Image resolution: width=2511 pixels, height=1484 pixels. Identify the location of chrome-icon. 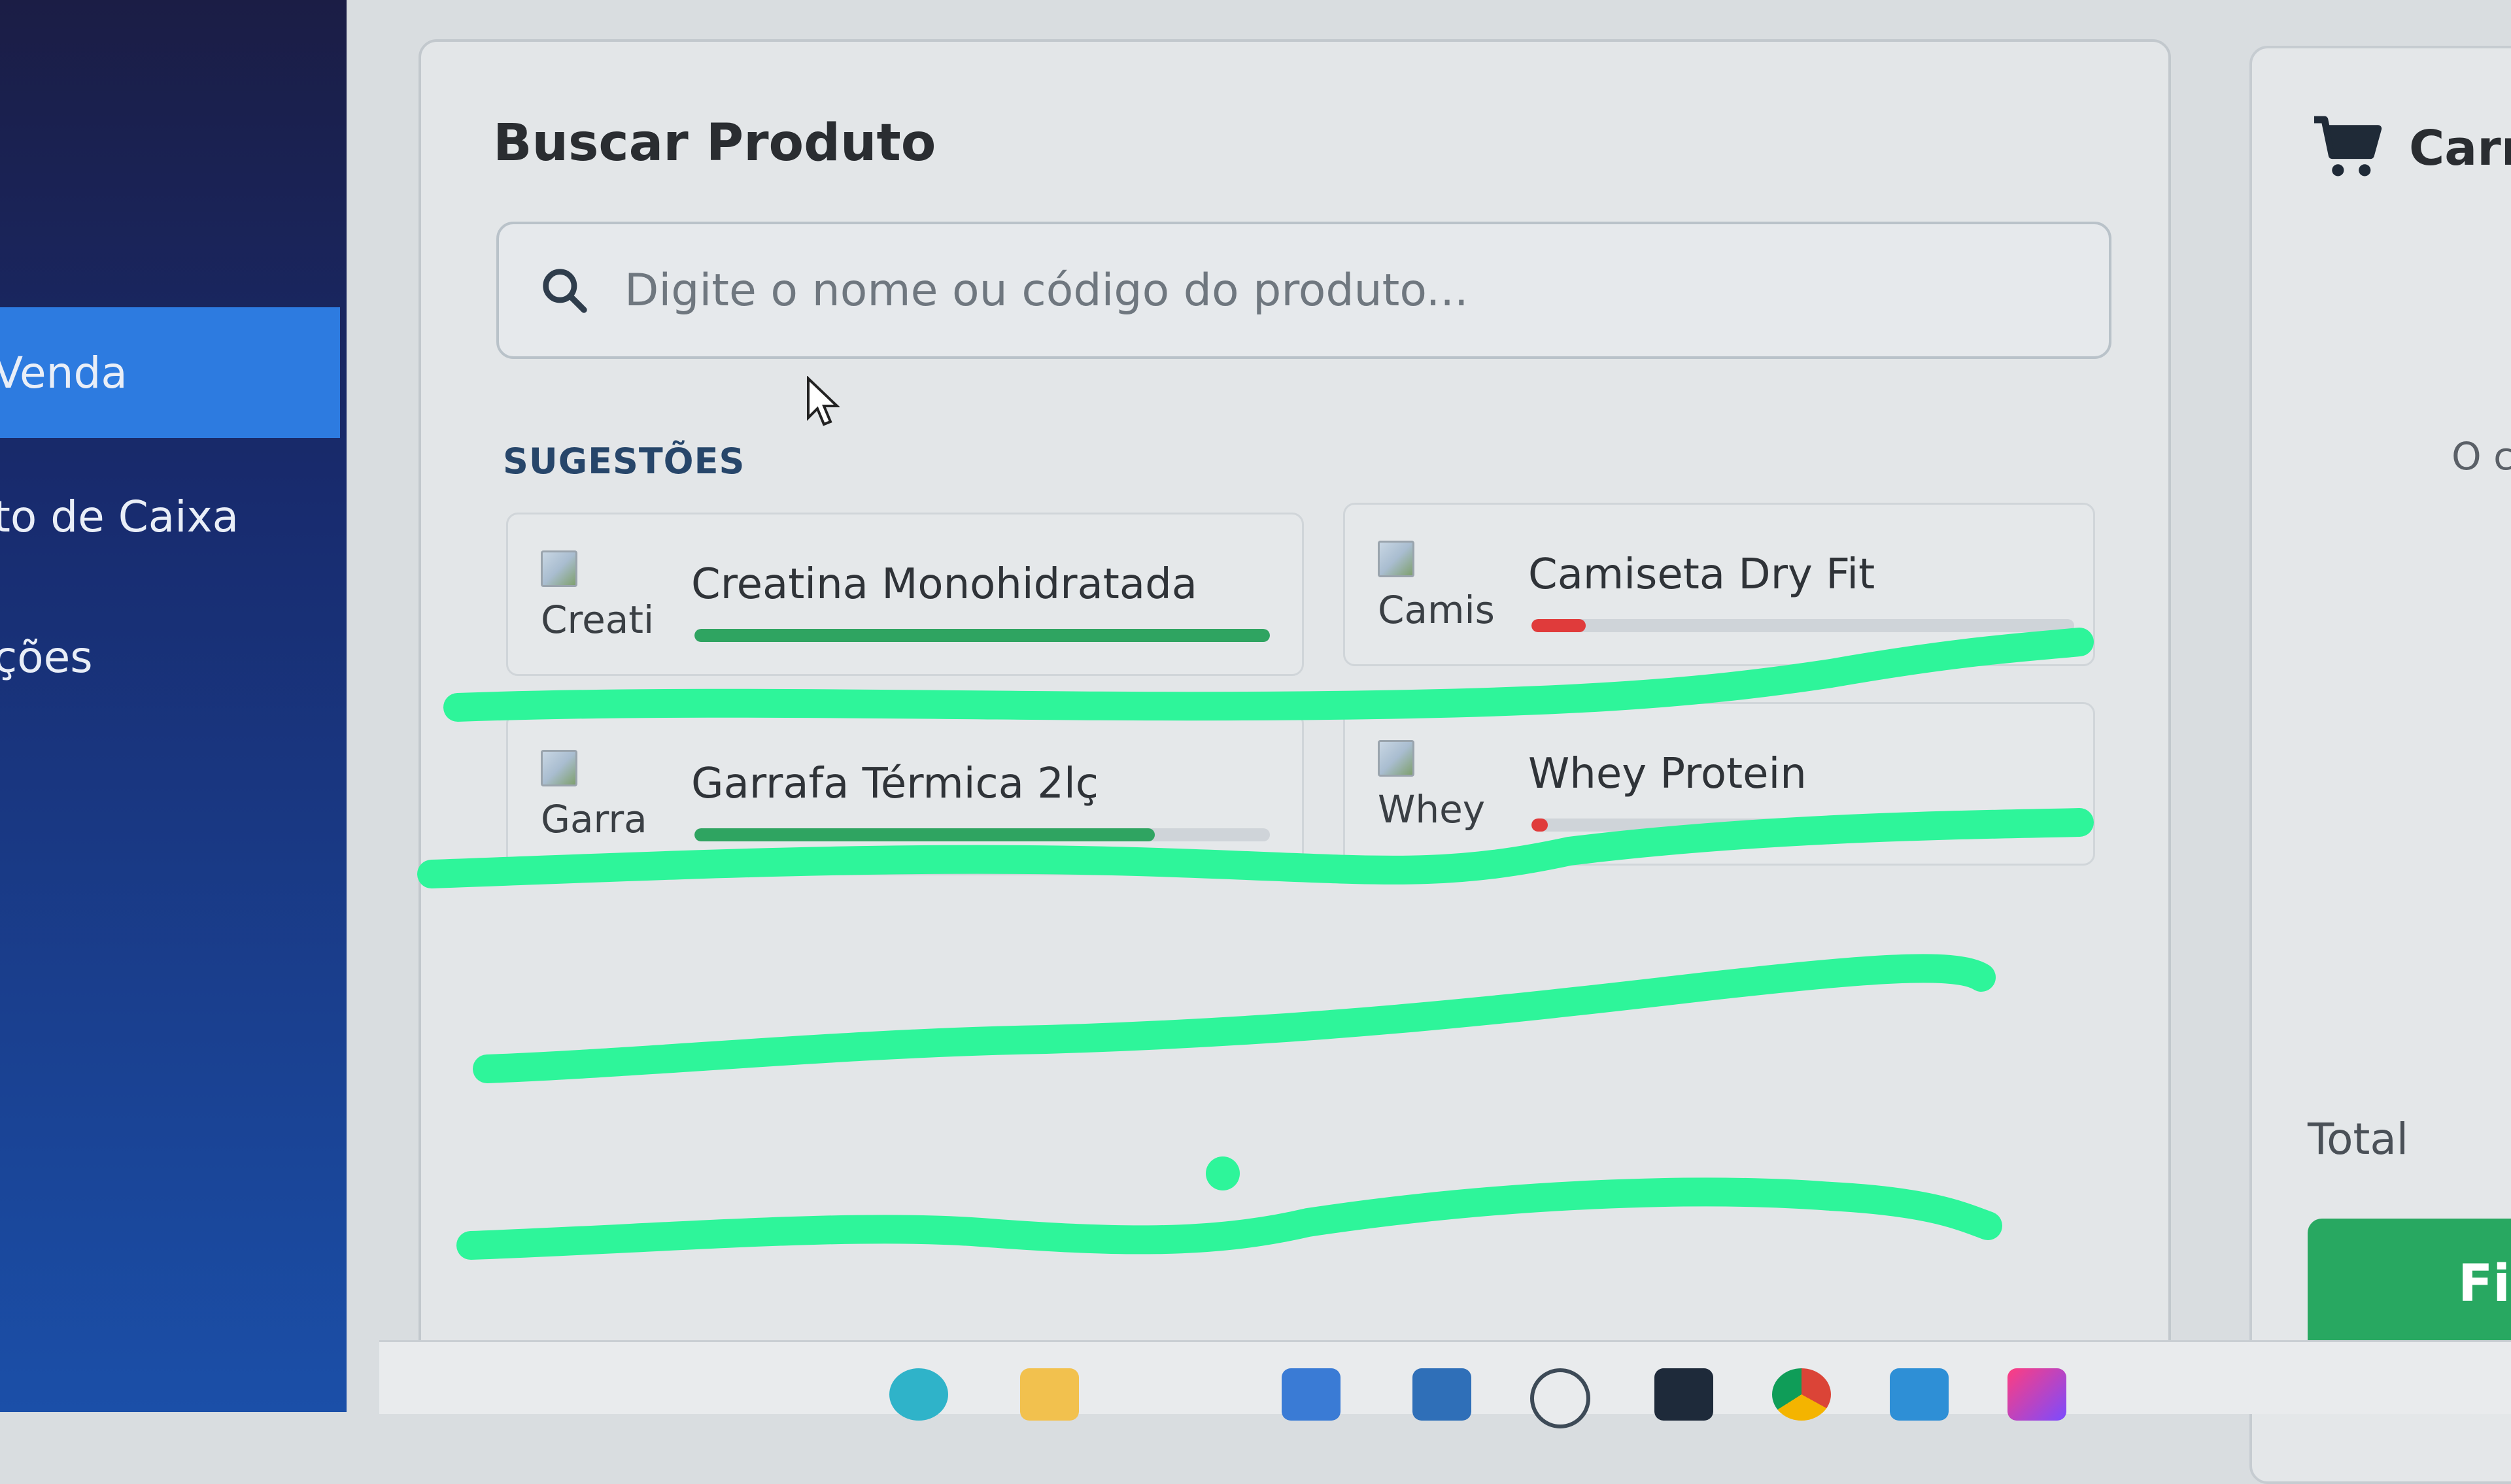
(1802, 1394).